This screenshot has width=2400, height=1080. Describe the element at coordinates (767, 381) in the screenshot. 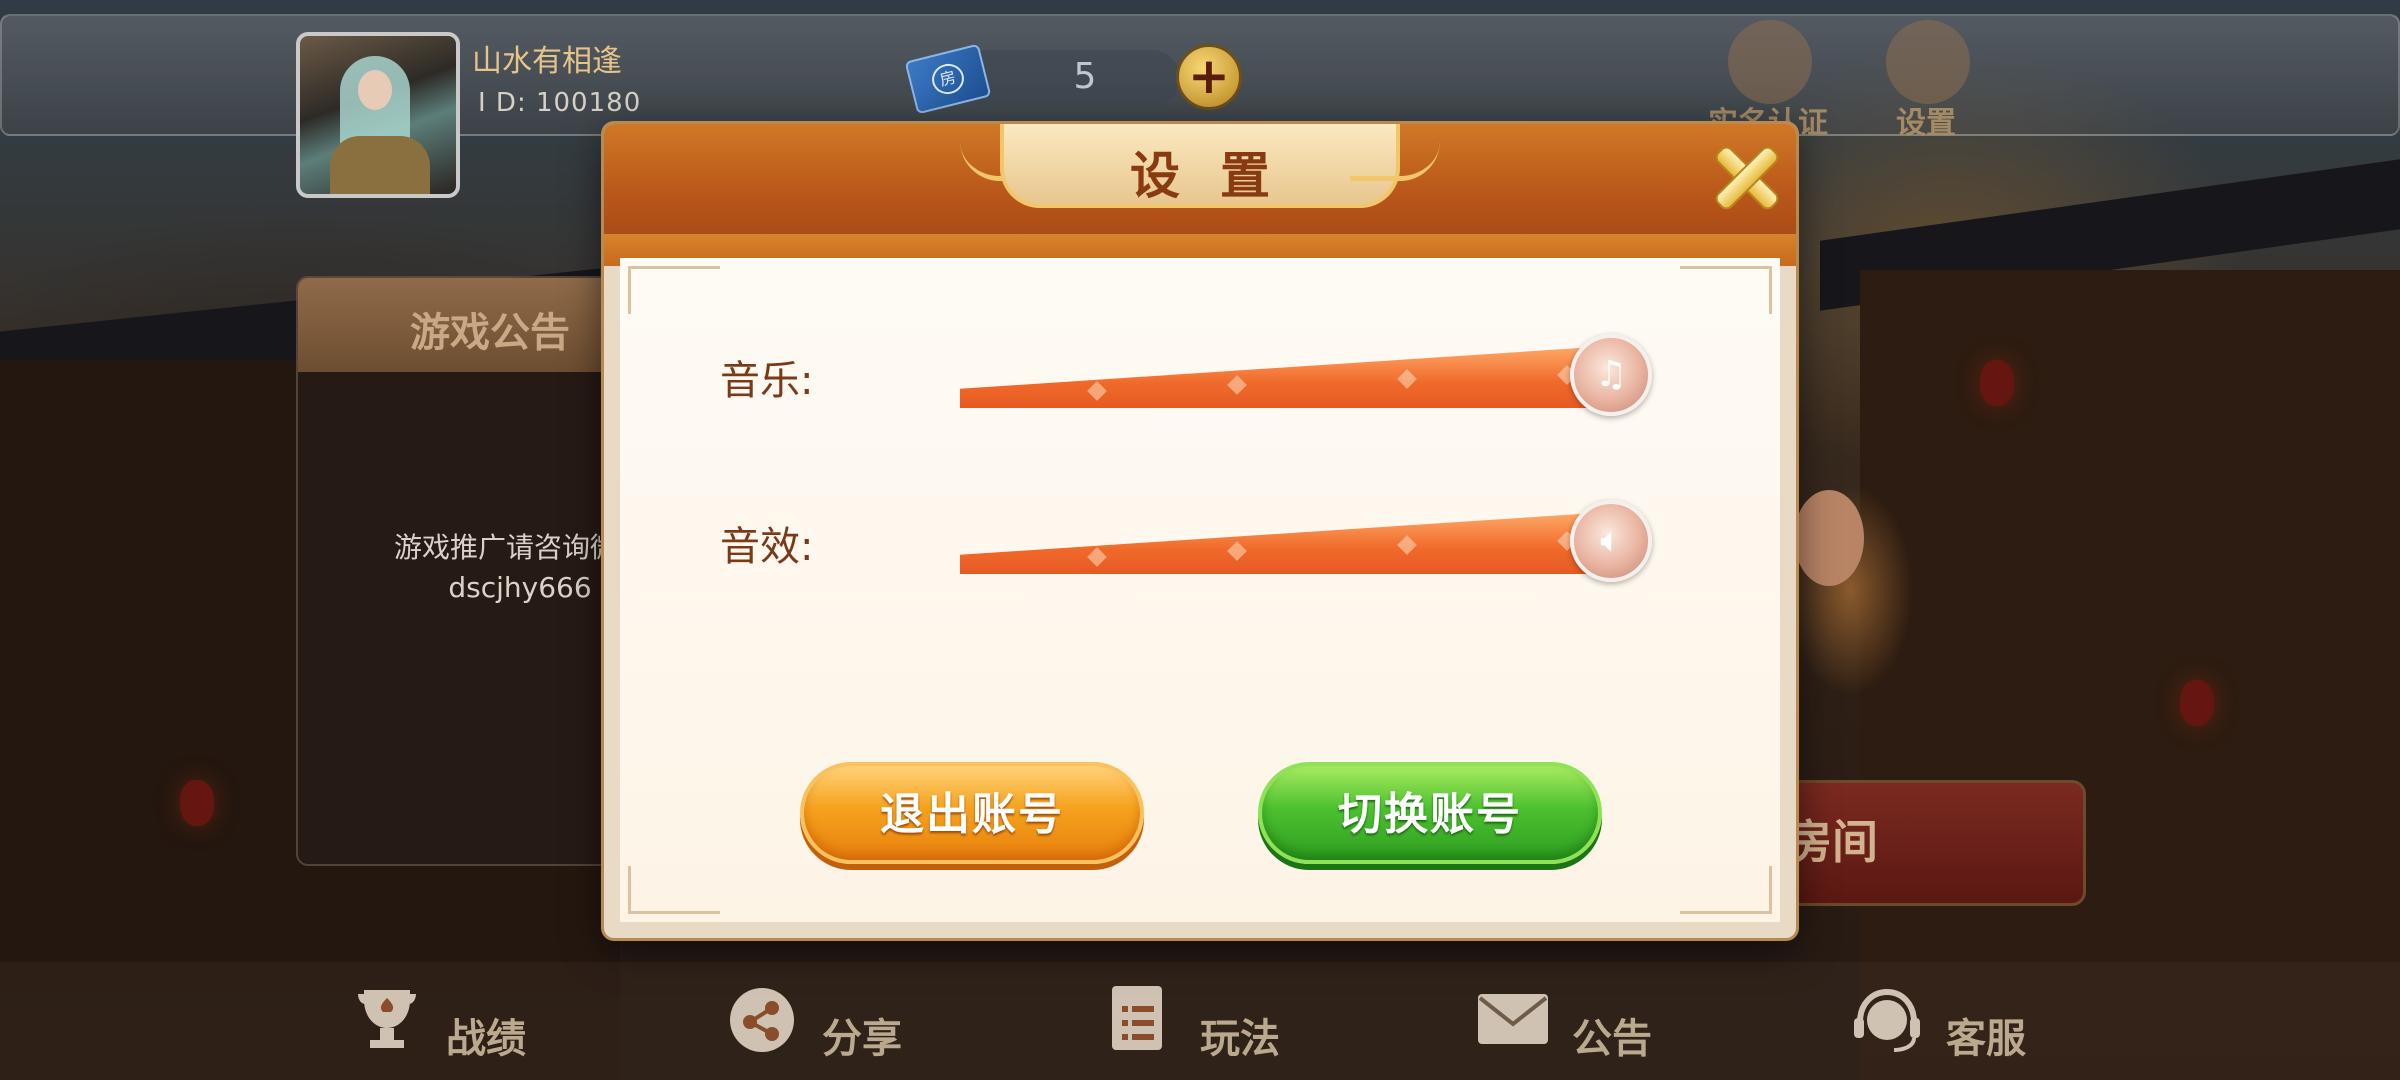

I see `music-label: 音乐:` at that location.